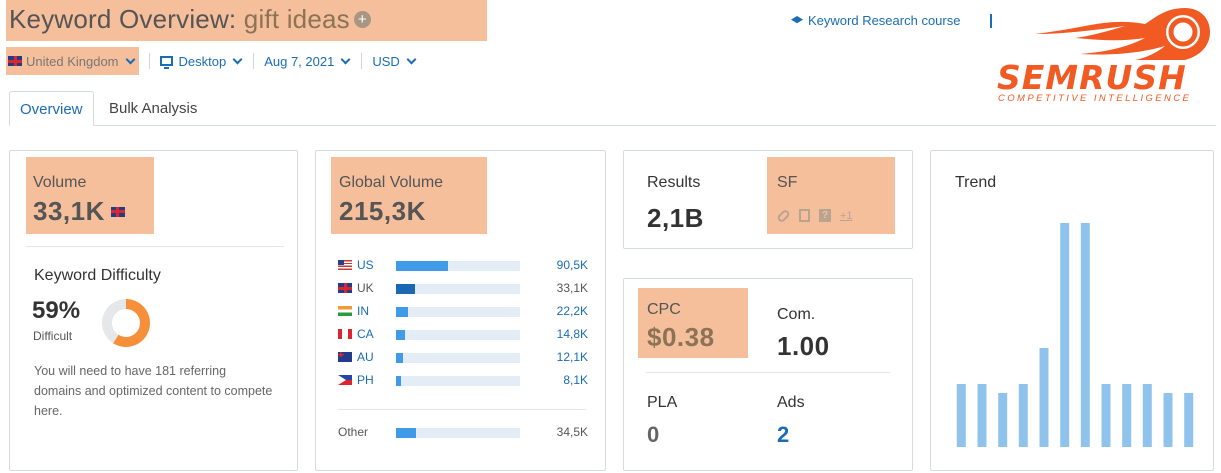 This screenshot has height=473, width=1221. What do you see at coordinates (97, 275) in the screenshot?
I see `keyword-difficulty-label: Keyword Difficulty` at bounding box center [97, 275].